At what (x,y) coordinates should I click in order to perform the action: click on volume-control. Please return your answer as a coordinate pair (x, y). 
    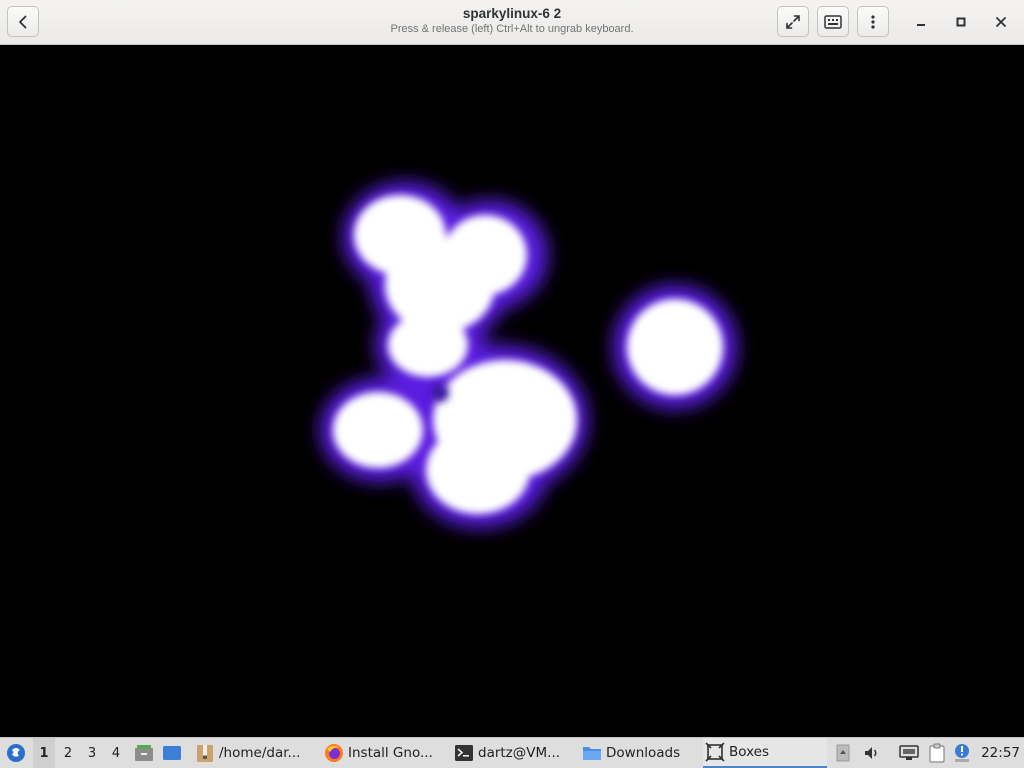
    Looking at the image, I should click on (872, 753).